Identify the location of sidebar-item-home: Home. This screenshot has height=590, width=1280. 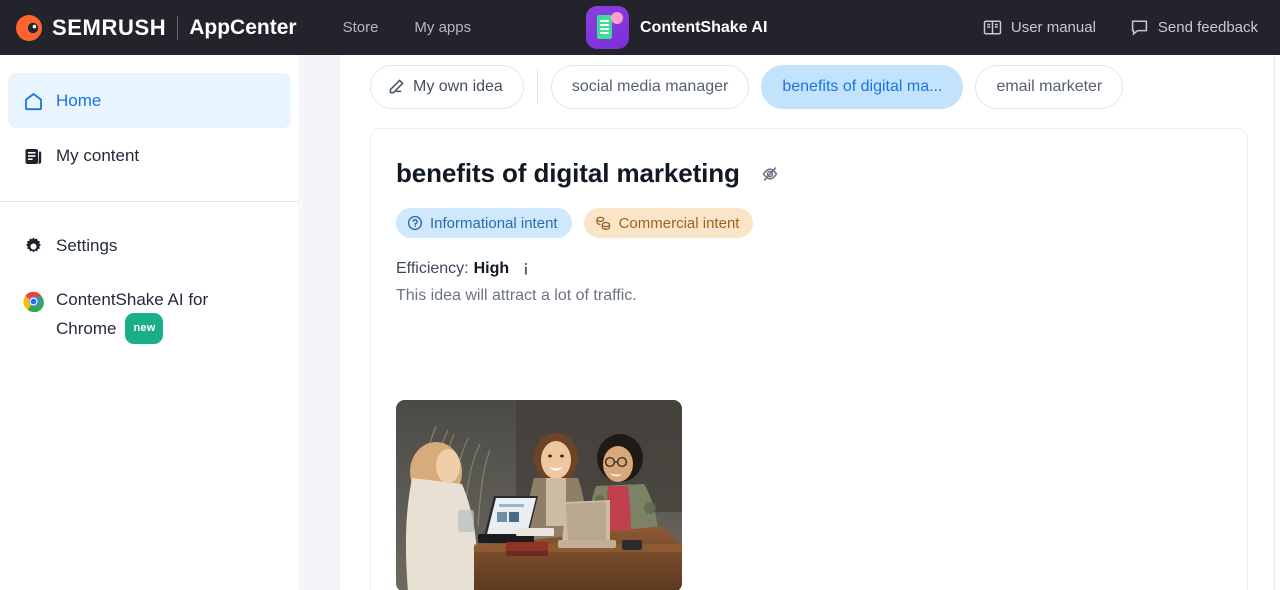
(149, 100).